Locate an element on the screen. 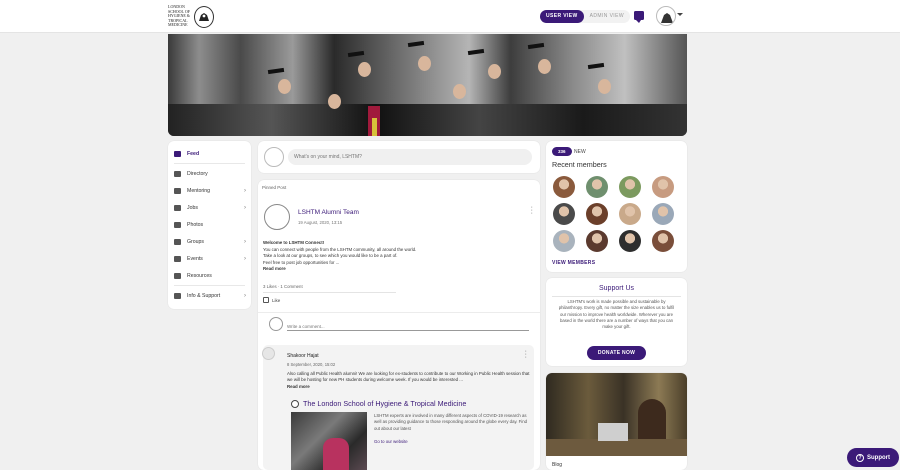 This screenshot has height=470, width=900. sidebar-item-groups: Groups › is located at coordinates (209, 241).